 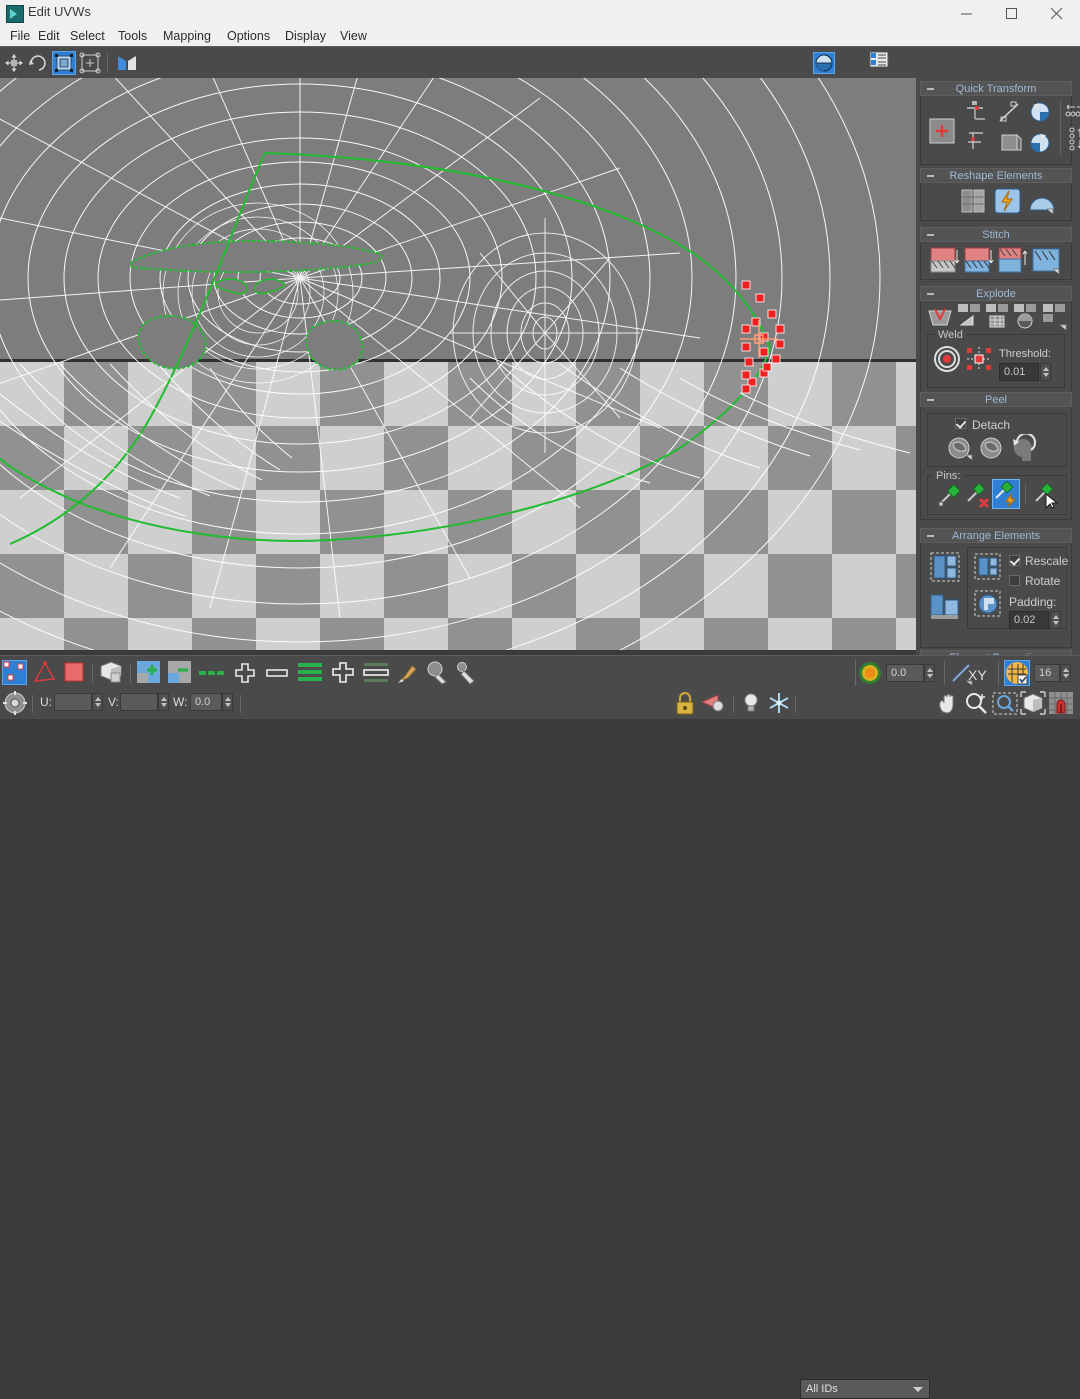 I want to click on reshape-elements-header: Reshape Elements, so click(x=996, y=175).